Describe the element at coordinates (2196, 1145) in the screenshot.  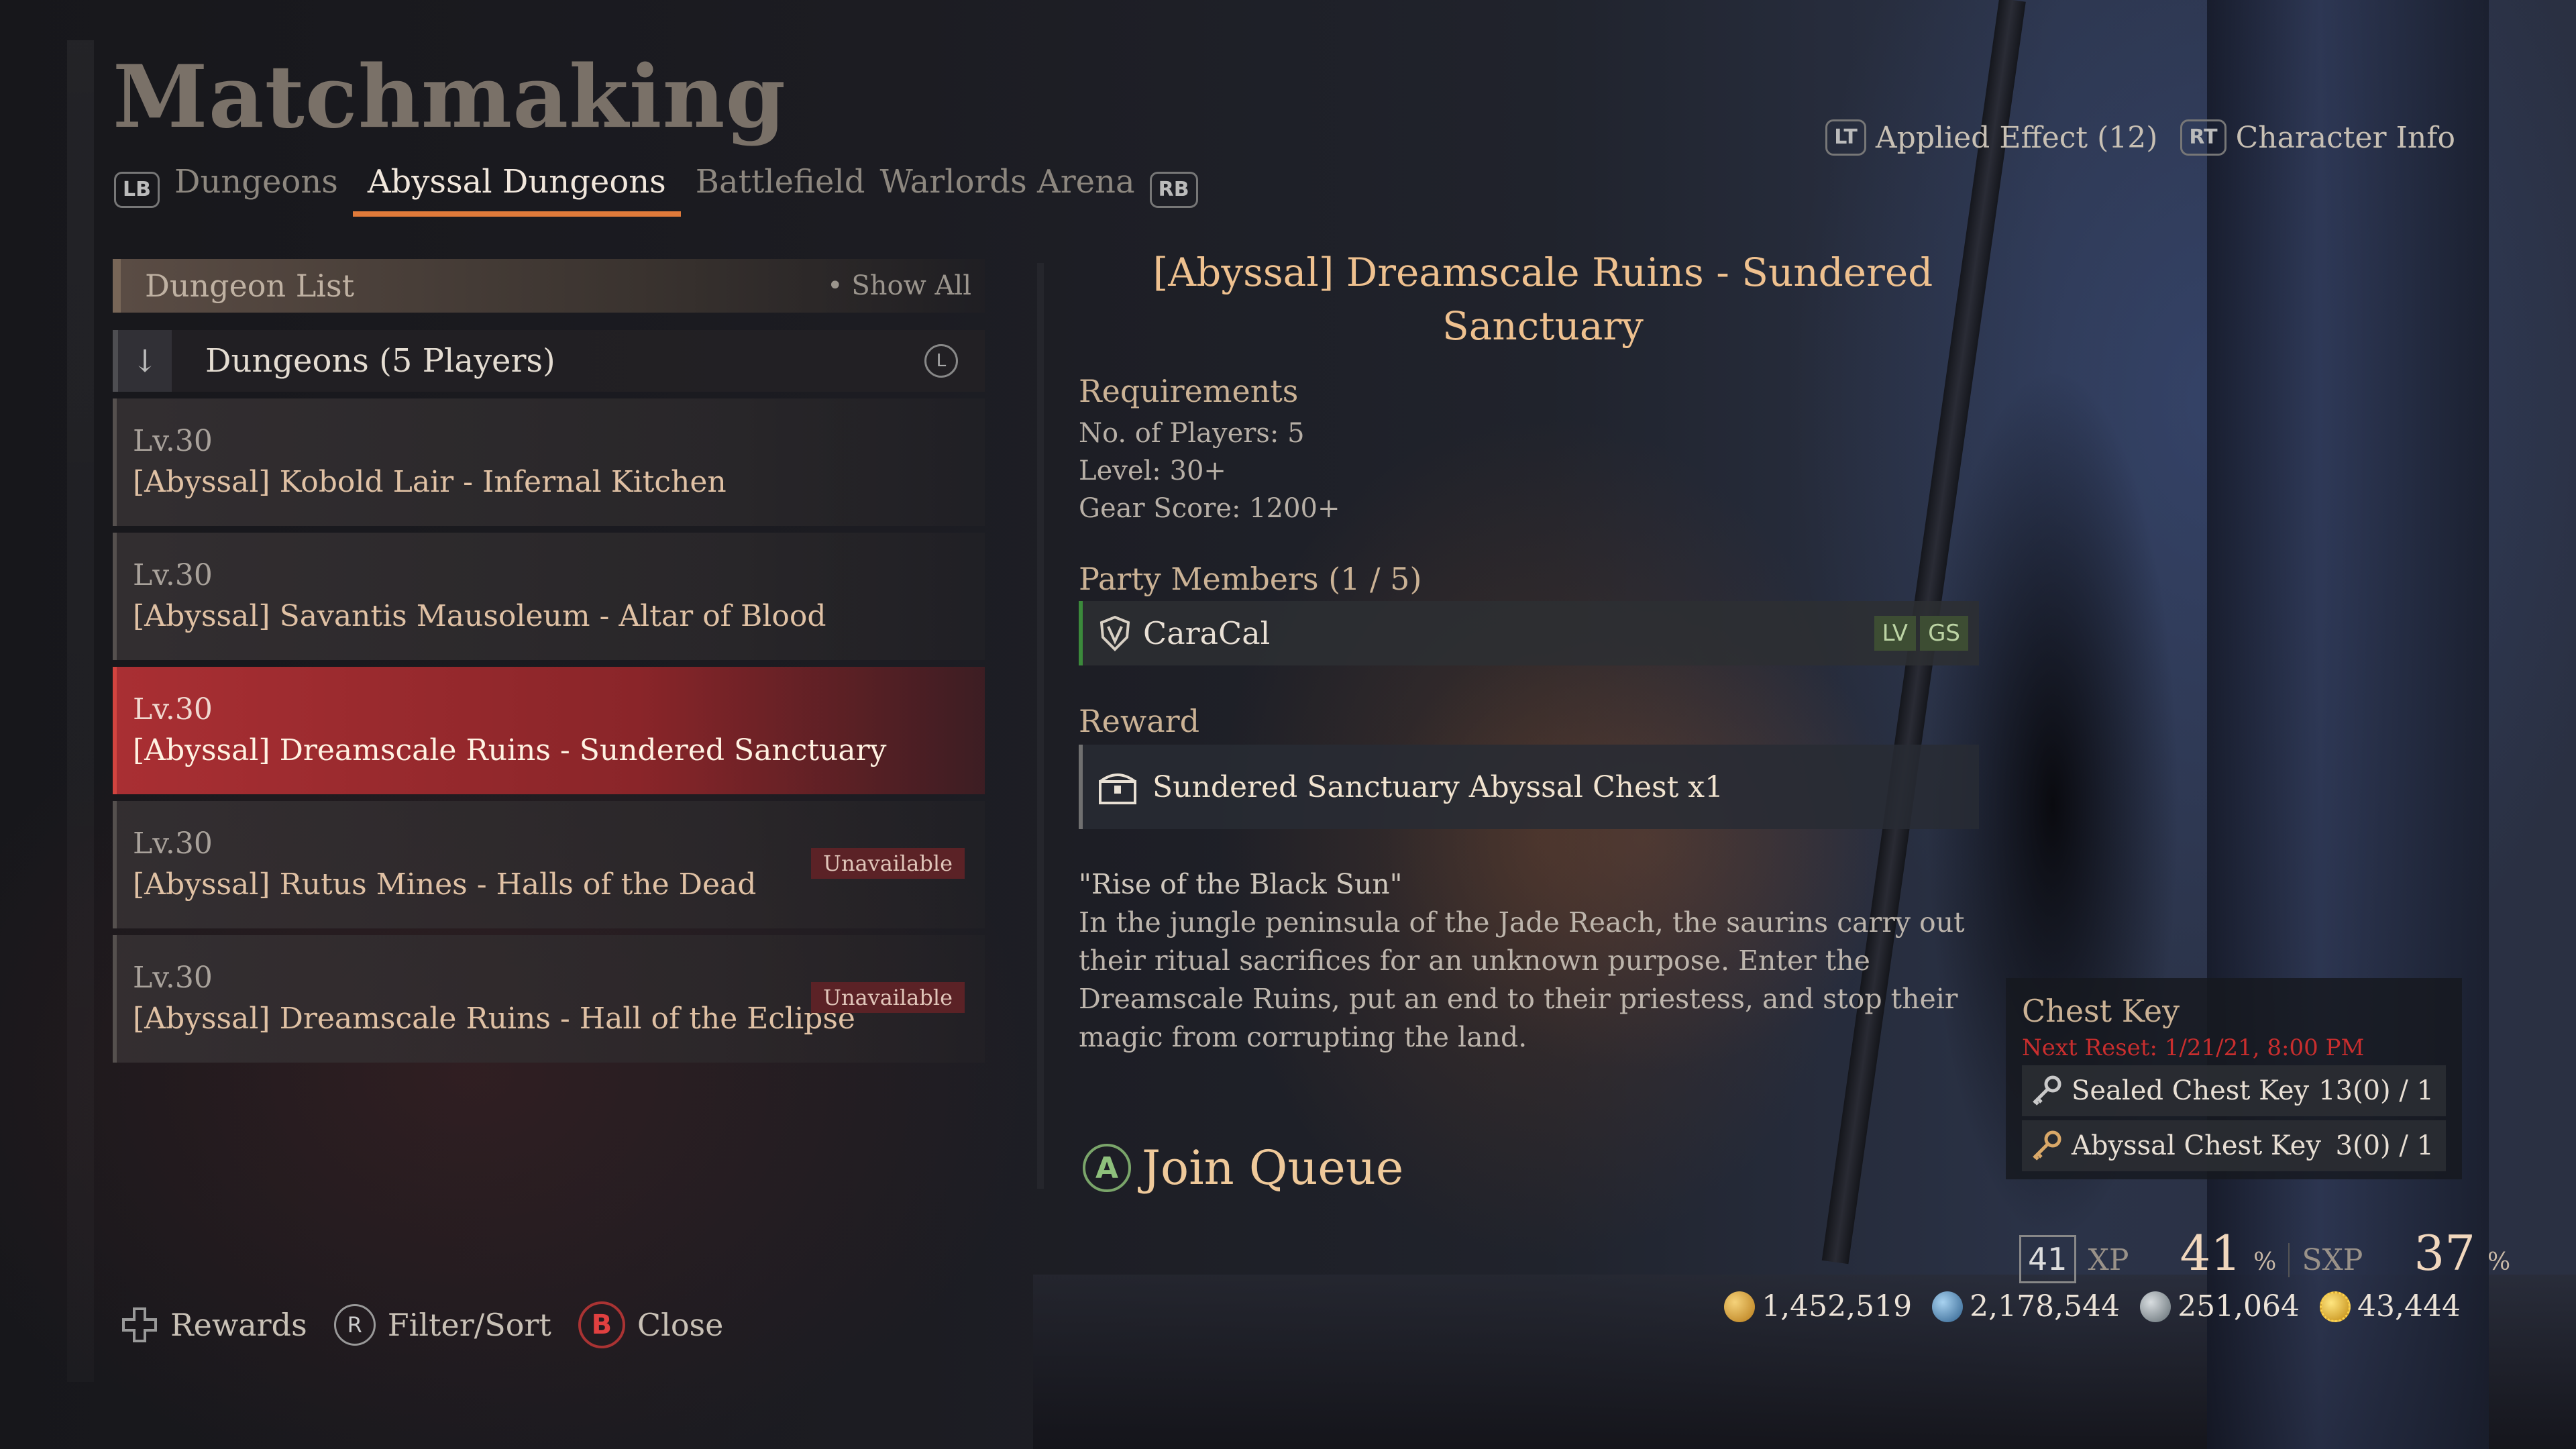
I see `key-name: Abyssal Chest Key` at that location.